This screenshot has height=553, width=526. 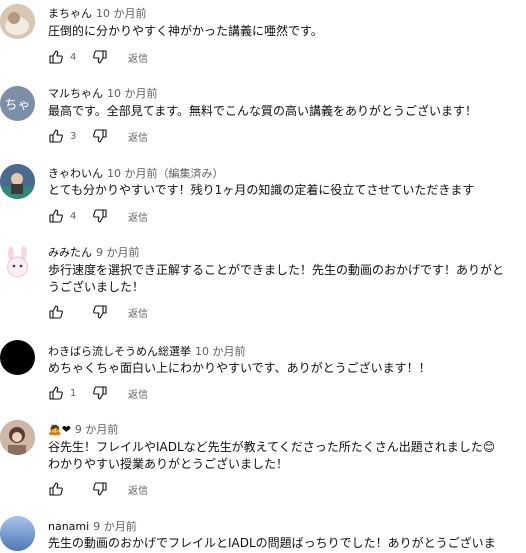 What do you see at coordinates (272, 543) in the screenshot?
I see `comment-text: 先生の動画のおかげでフレイルとIADLの問題ばっちりでした！ありがとうございま` at bounding box center [272, 543].